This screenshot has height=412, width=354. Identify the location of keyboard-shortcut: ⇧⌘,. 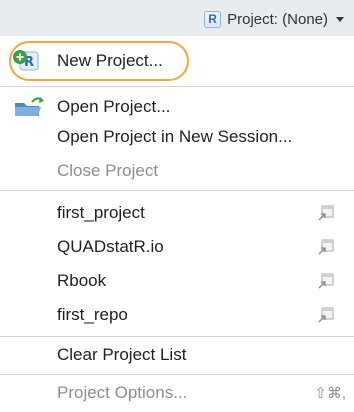
(330, 393).